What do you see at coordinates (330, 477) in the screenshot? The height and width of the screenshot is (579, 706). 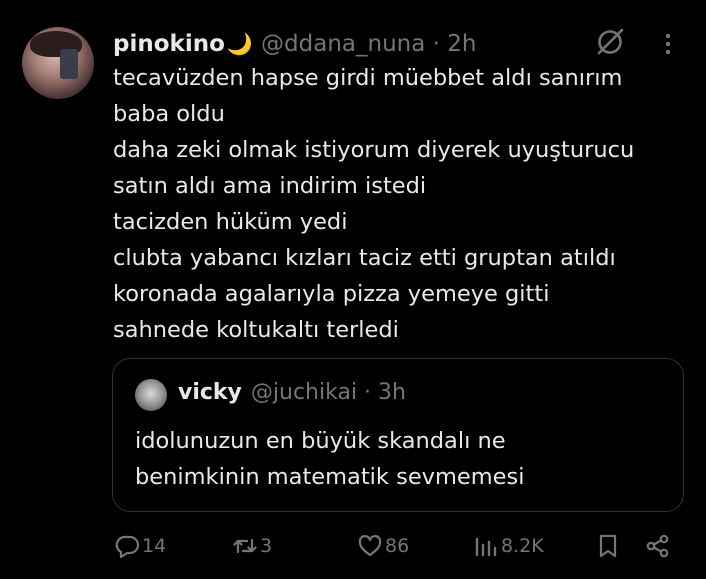 I see `quoted-line: benimkinin matematik sevmemesi` at bounding box center [330, 477].